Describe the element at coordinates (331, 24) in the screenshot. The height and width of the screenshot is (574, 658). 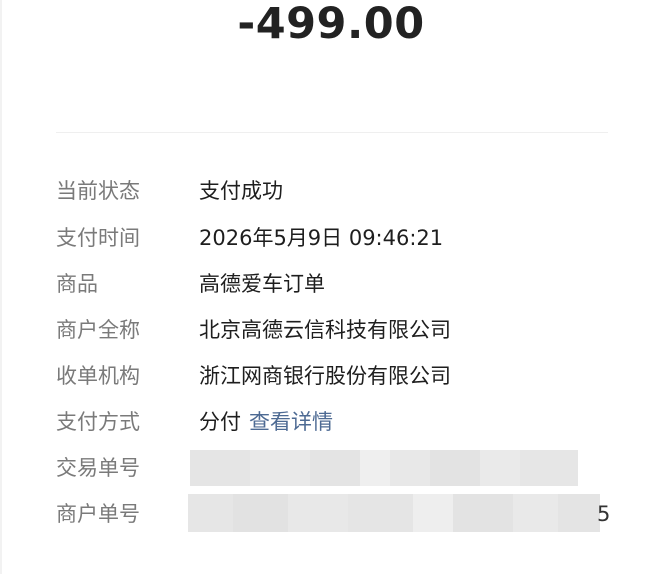
I see `payment-amount: -499.00` at that location.